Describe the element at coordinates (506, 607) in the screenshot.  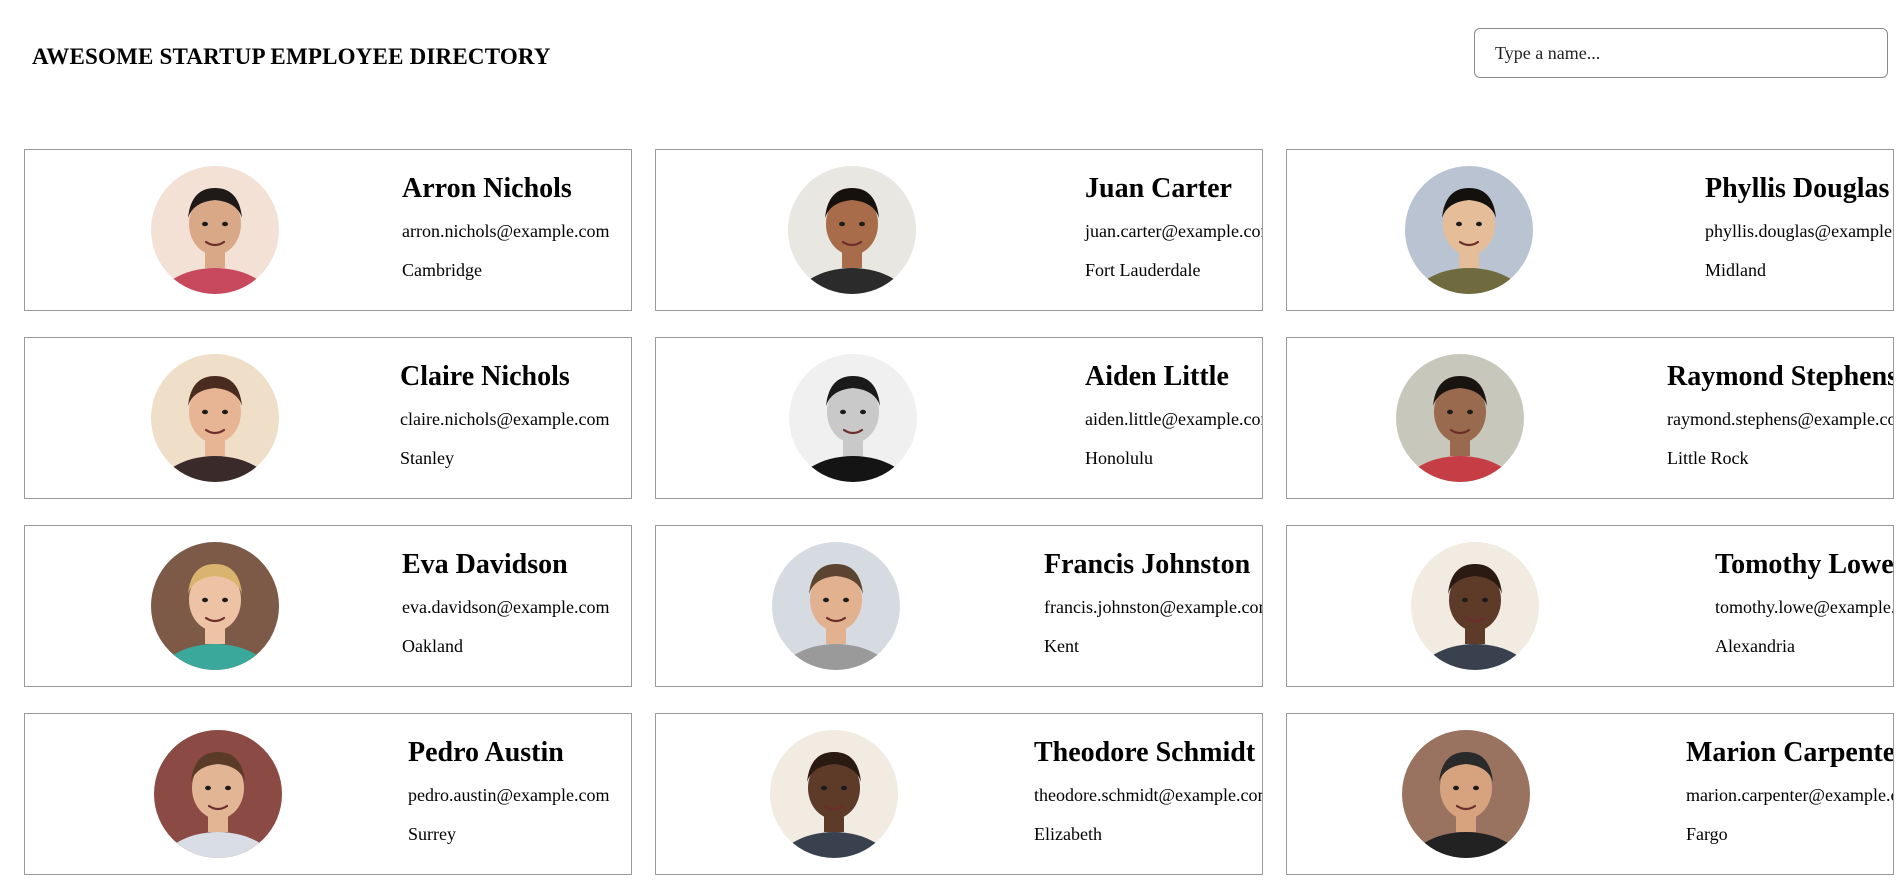
I see `employee-email: eva.davidson@example.com` at that location.